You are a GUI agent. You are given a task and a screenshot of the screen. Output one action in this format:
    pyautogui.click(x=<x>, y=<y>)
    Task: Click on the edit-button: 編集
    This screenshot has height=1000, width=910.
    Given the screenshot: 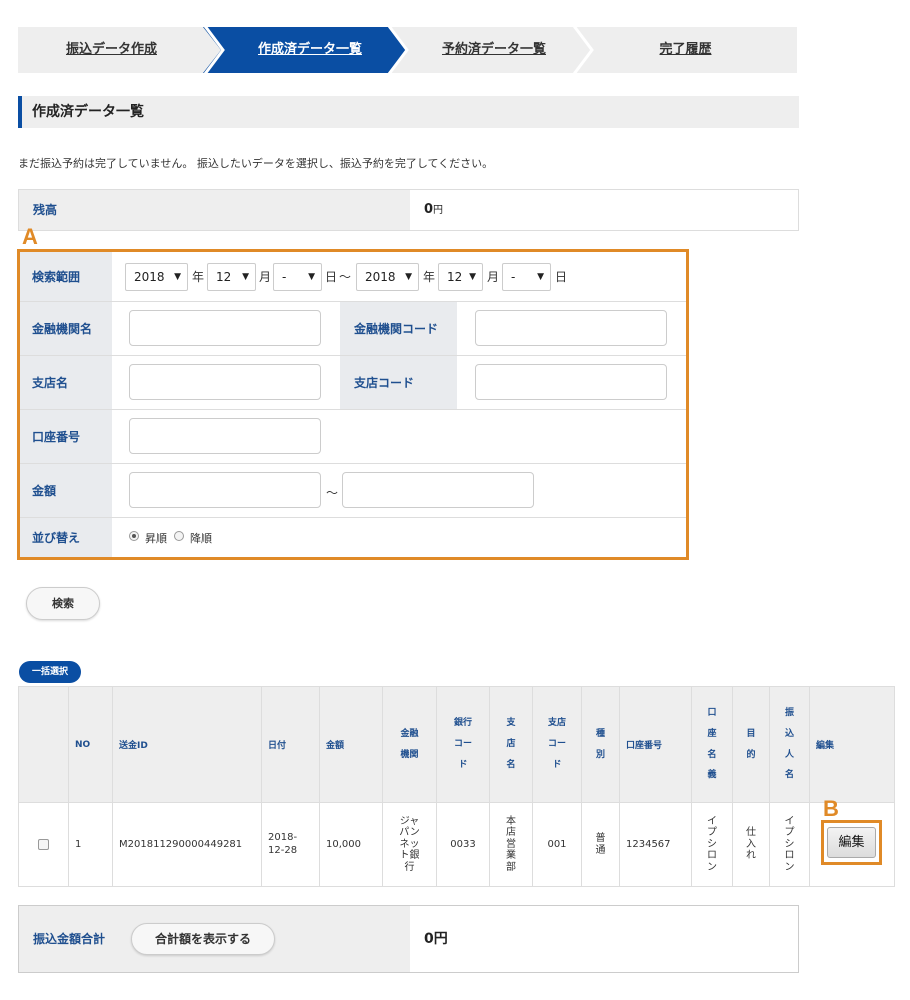 What is the action you would take?
    pyautogui.click(x=851, y=842)
    